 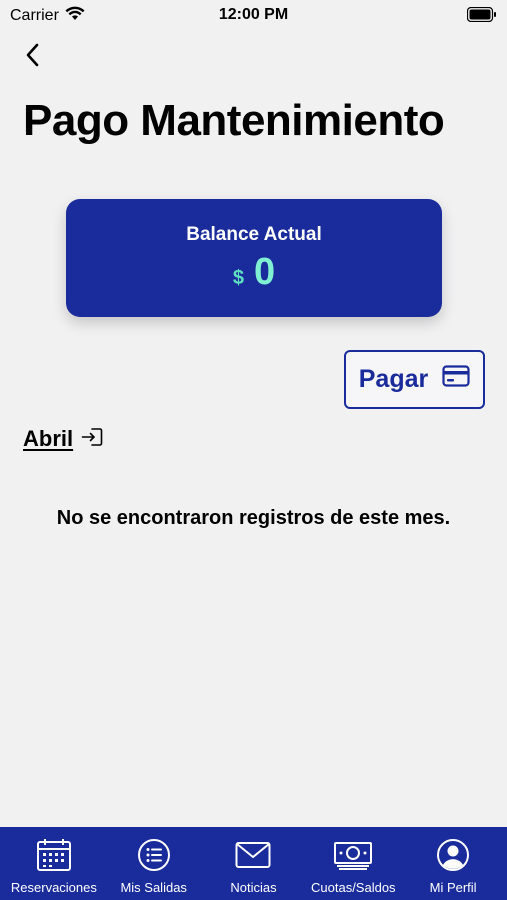 I want to click on month-label: Abril, so click(x=48, y=438).